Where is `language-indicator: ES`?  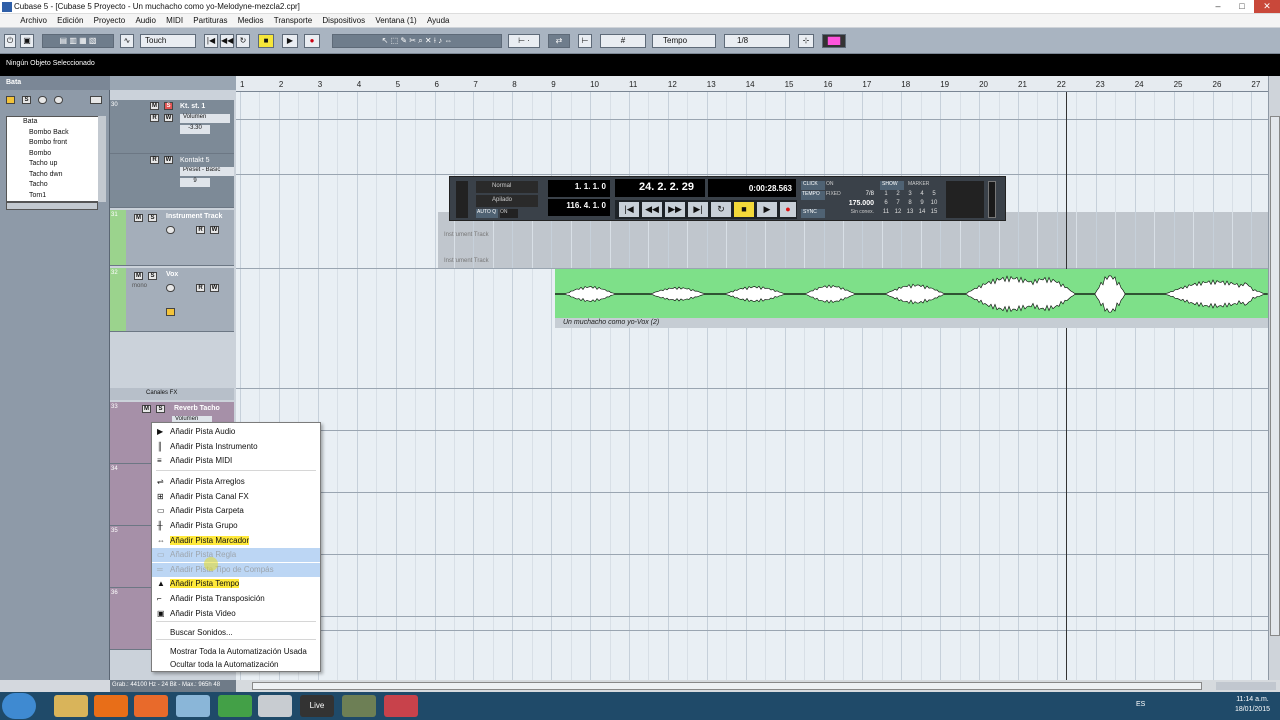 language-indicator: ES is located at coordinates (1140, 704).